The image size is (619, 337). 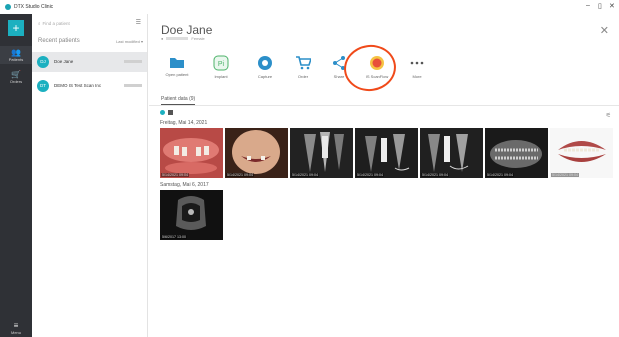 What do you see at coordinates (166, 112) in the screenshot?
I see `view-toggle` at bounding box center [166, 112].